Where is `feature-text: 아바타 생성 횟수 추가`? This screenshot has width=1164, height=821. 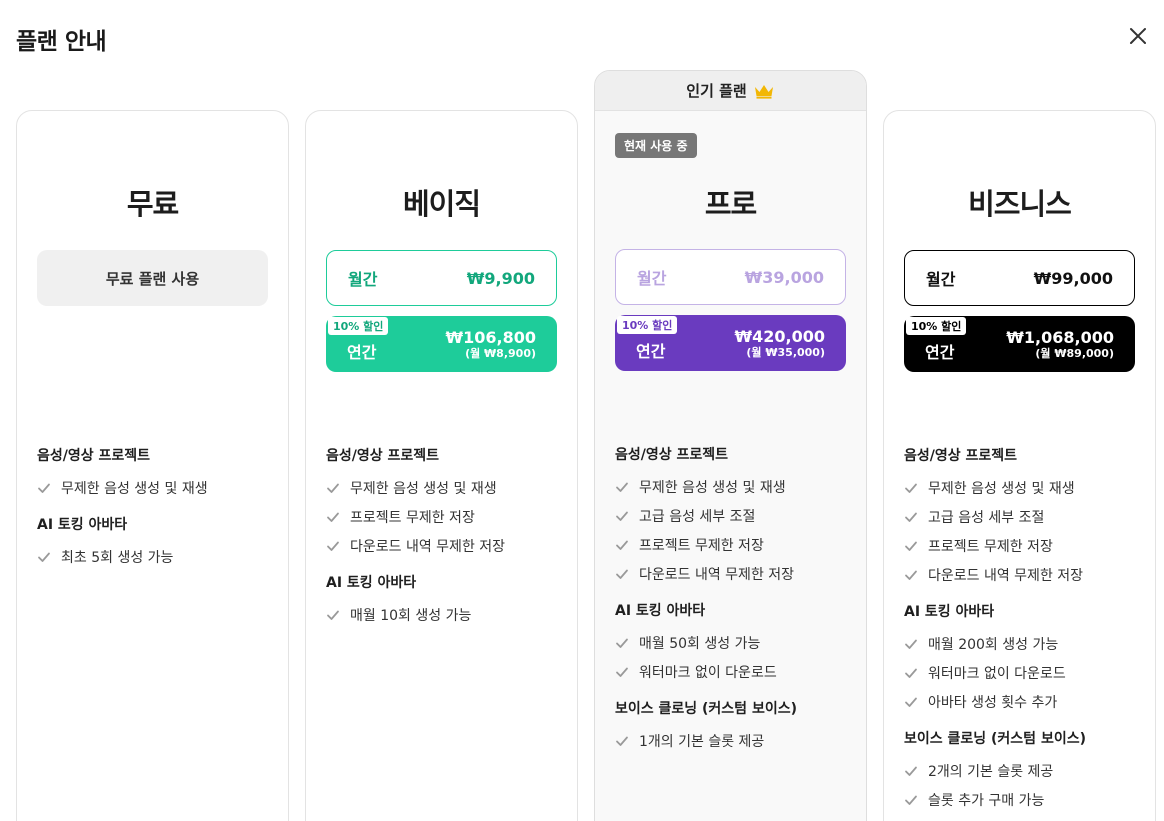 feature-text: 아바타 생성 횟수 추가 is located at coordinates (993, 702).